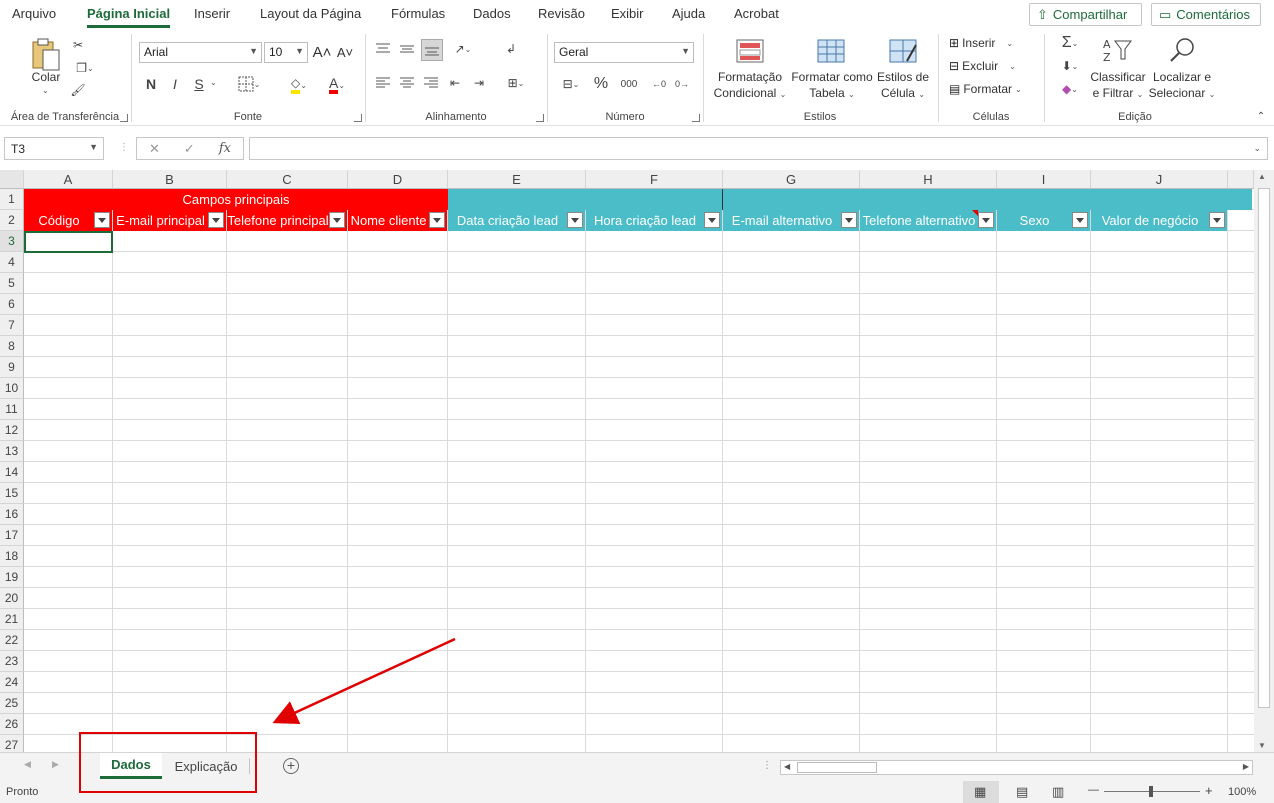 Image resolution: width=1274 pixels, height=803 pixels. I want to click on number-format-select: Geral ▼, so click(624, 52).